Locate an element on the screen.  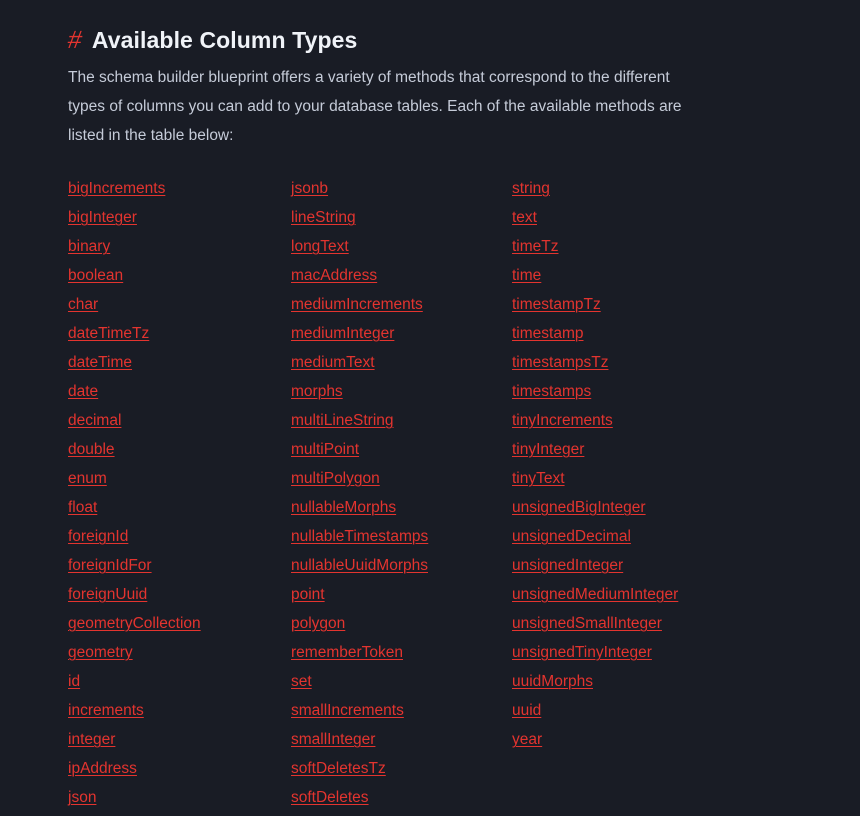
column-type-link: unsignedSmallInteger is located at coordinates (587, 623).